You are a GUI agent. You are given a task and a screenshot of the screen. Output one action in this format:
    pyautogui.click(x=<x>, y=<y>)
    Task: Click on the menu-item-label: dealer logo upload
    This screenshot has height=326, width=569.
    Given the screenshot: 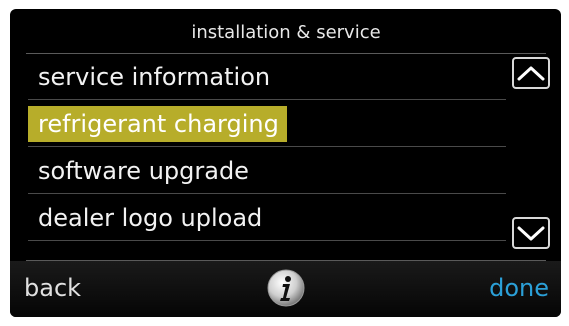 What is the action you would take?
    pyautogui.click(x=150, y=218)
    